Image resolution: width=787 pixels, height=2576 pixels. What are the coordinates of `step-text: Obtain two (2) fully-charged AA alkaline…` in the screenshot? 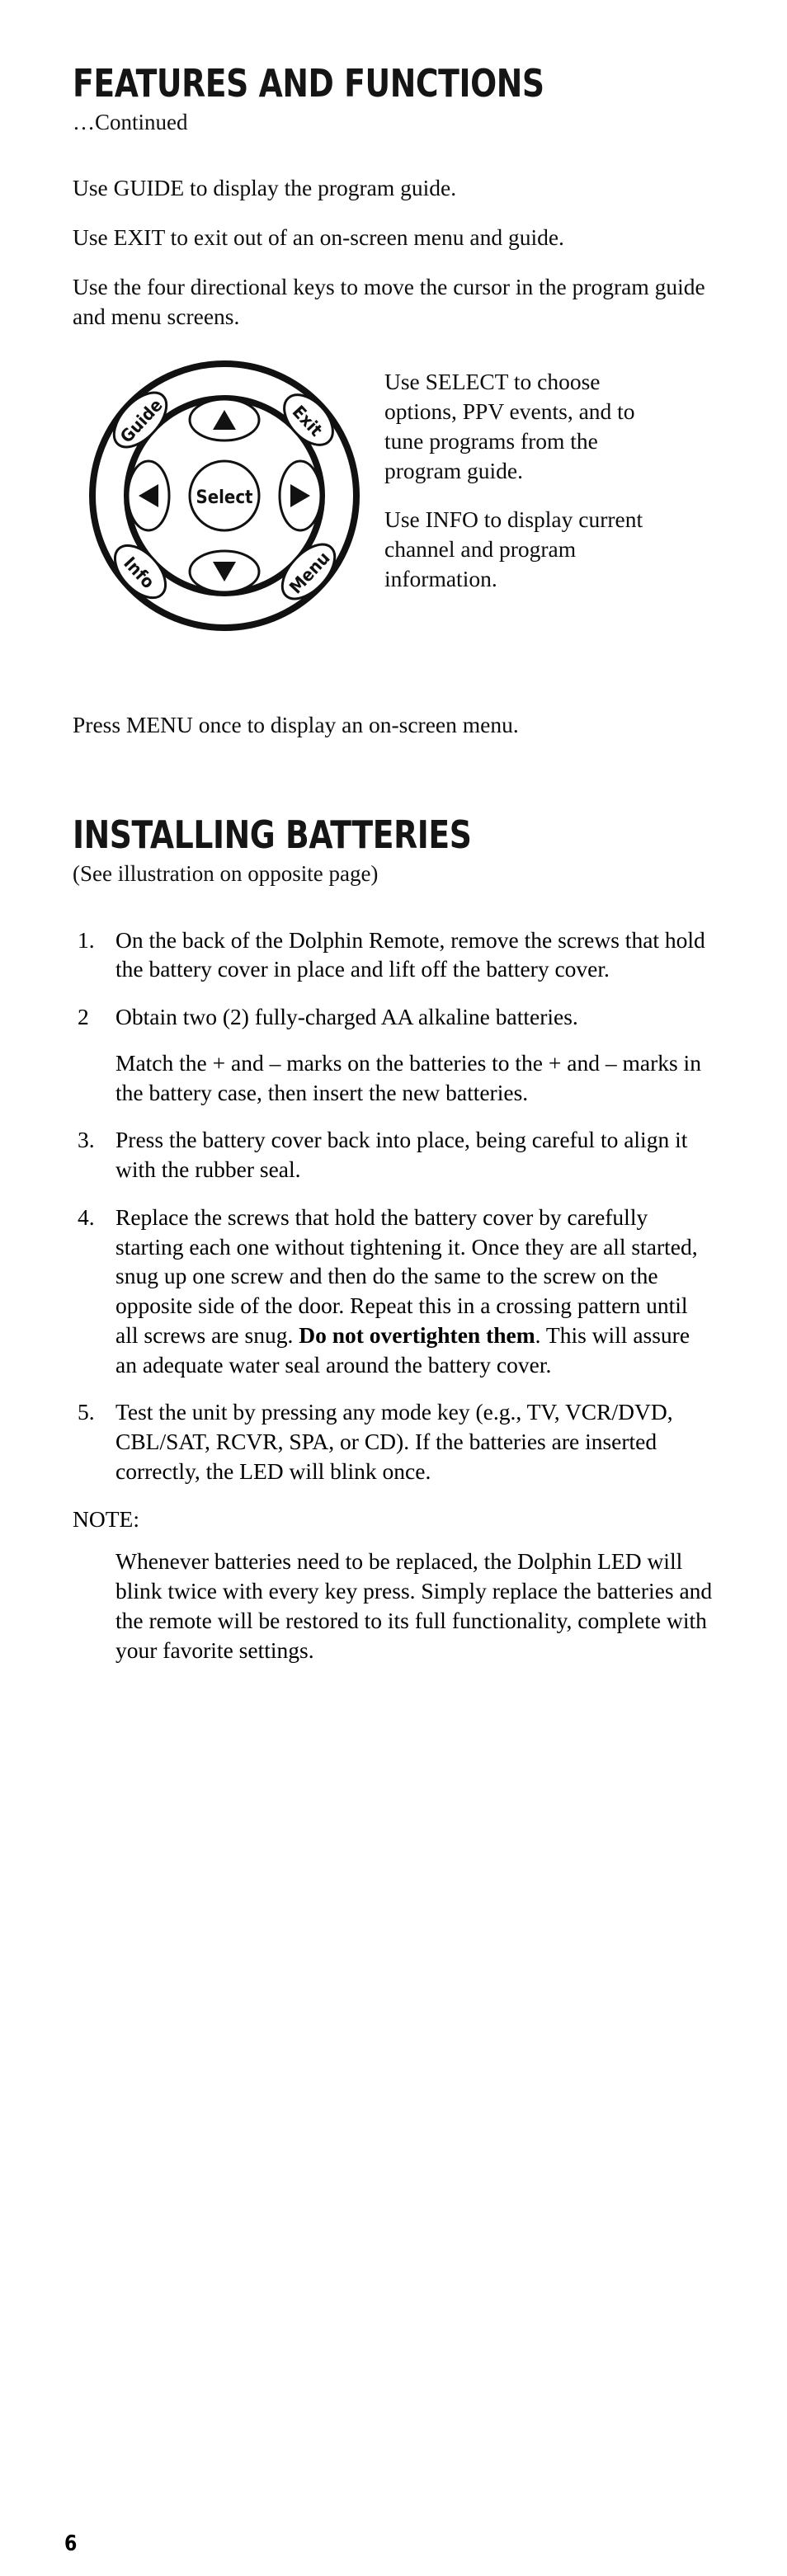 It's located at (346, 1017).